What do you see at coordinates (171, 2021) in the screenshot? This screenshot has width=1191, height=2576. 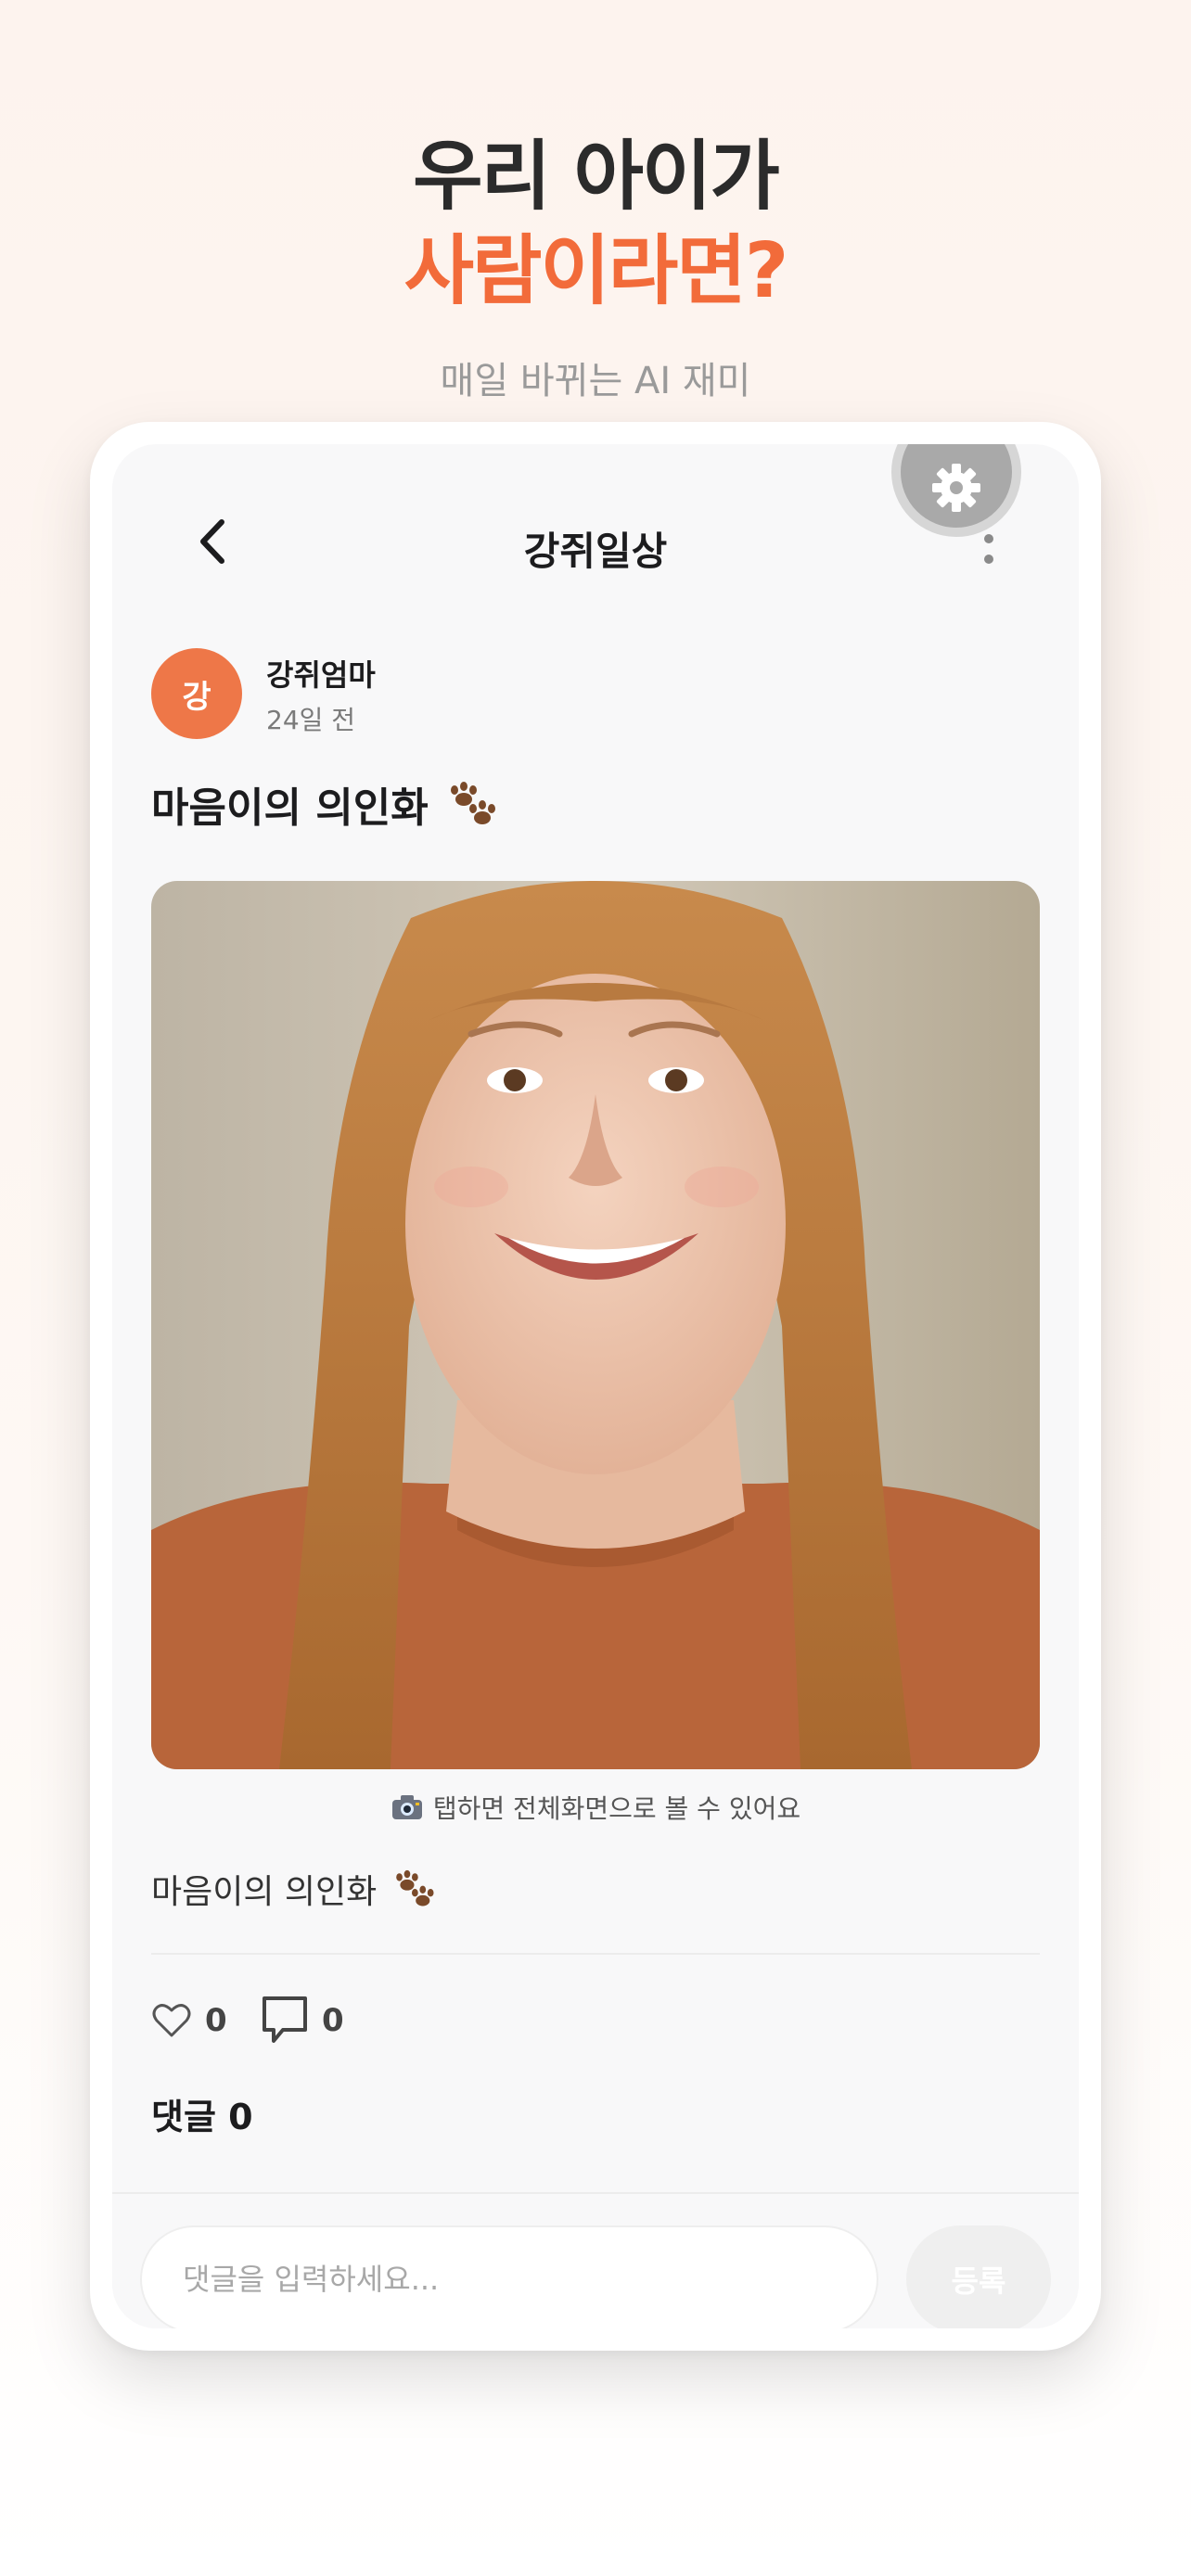 I see `heart-icon` at bounding box center [171, 2021].